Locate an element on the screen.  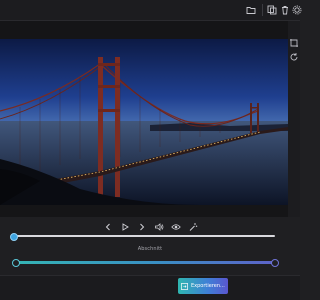
top-toolbar is located at coordinates (151, 10).